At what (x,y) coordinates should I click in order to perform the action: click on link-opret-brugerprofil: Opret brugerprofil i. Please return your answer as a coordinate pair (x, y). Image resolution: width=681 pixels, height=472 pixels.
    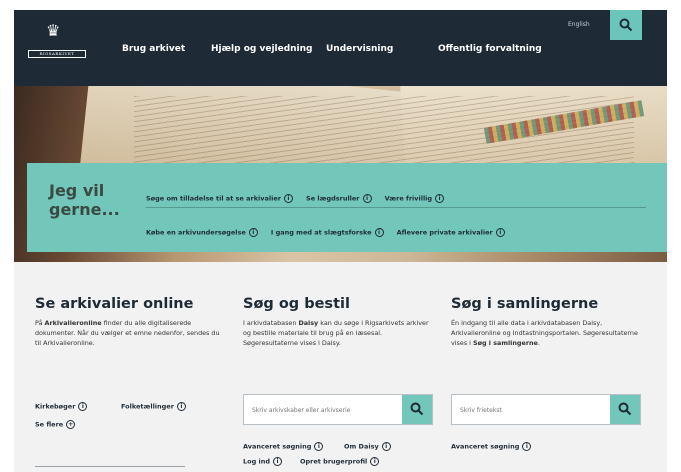
    Looking at the image, I should click on (340, 461).